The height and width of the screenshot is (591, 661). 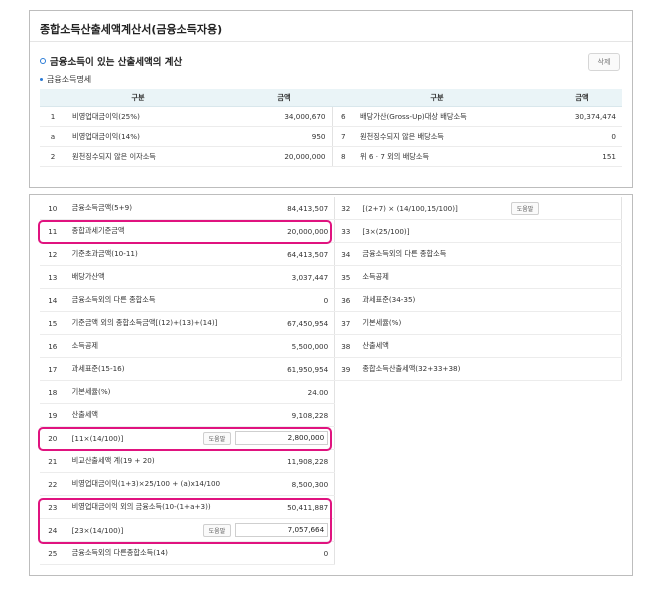 I want to click on row-amount: 9,108,228, so click(x=285, y=415).